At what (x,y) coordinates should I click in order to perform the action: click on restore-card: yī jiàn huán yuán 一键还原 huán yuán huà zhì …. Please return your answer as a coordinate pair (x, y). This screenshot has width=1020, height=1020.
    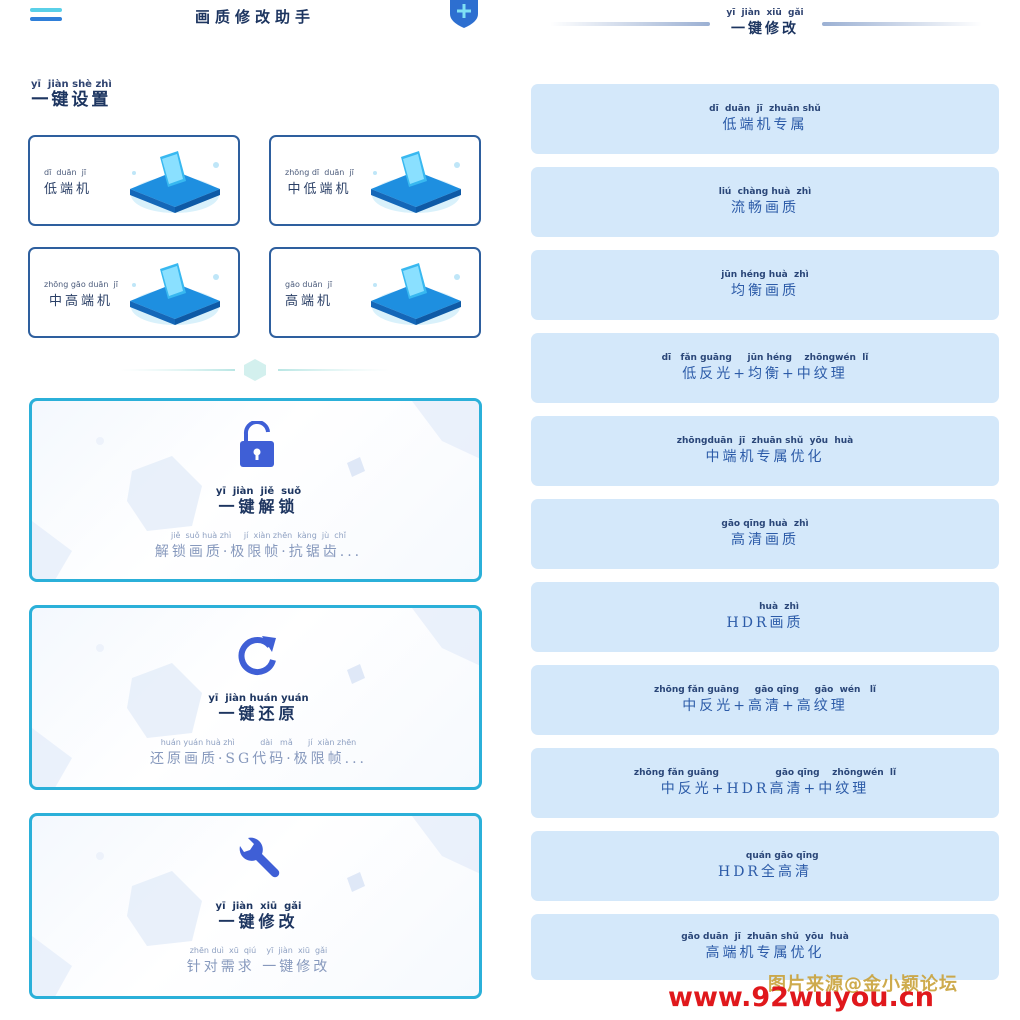
    Looking at the image, I should click on (255, 697).